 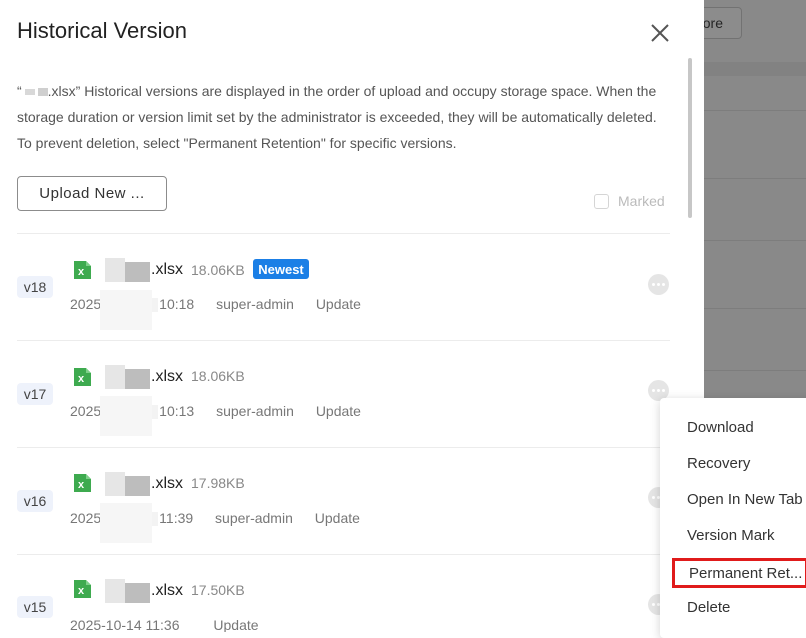 I want to click on newest-badge: Newest, so click(x=281, y=269).